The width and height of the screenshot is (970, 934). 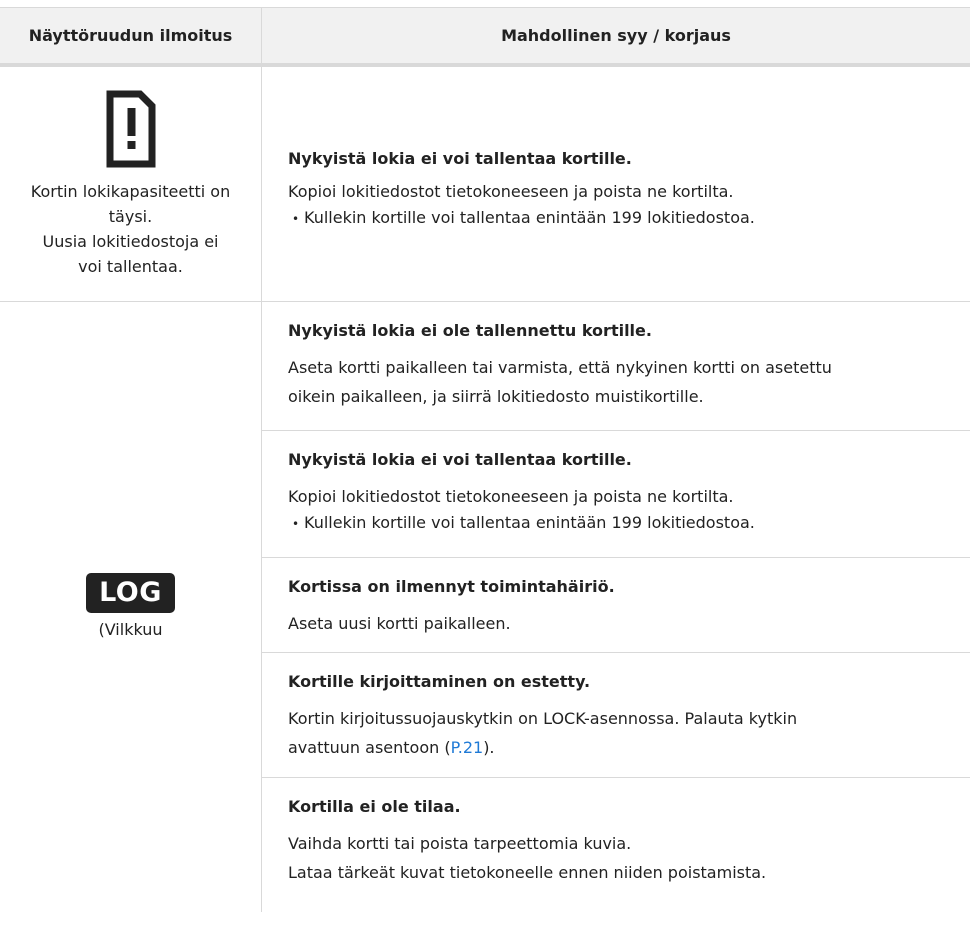 What do you see at coordinates (374, 806) in the screenshot?
I see `entry-title: Kortilla ei ole tilaa.` at bounding box center [374, 806].